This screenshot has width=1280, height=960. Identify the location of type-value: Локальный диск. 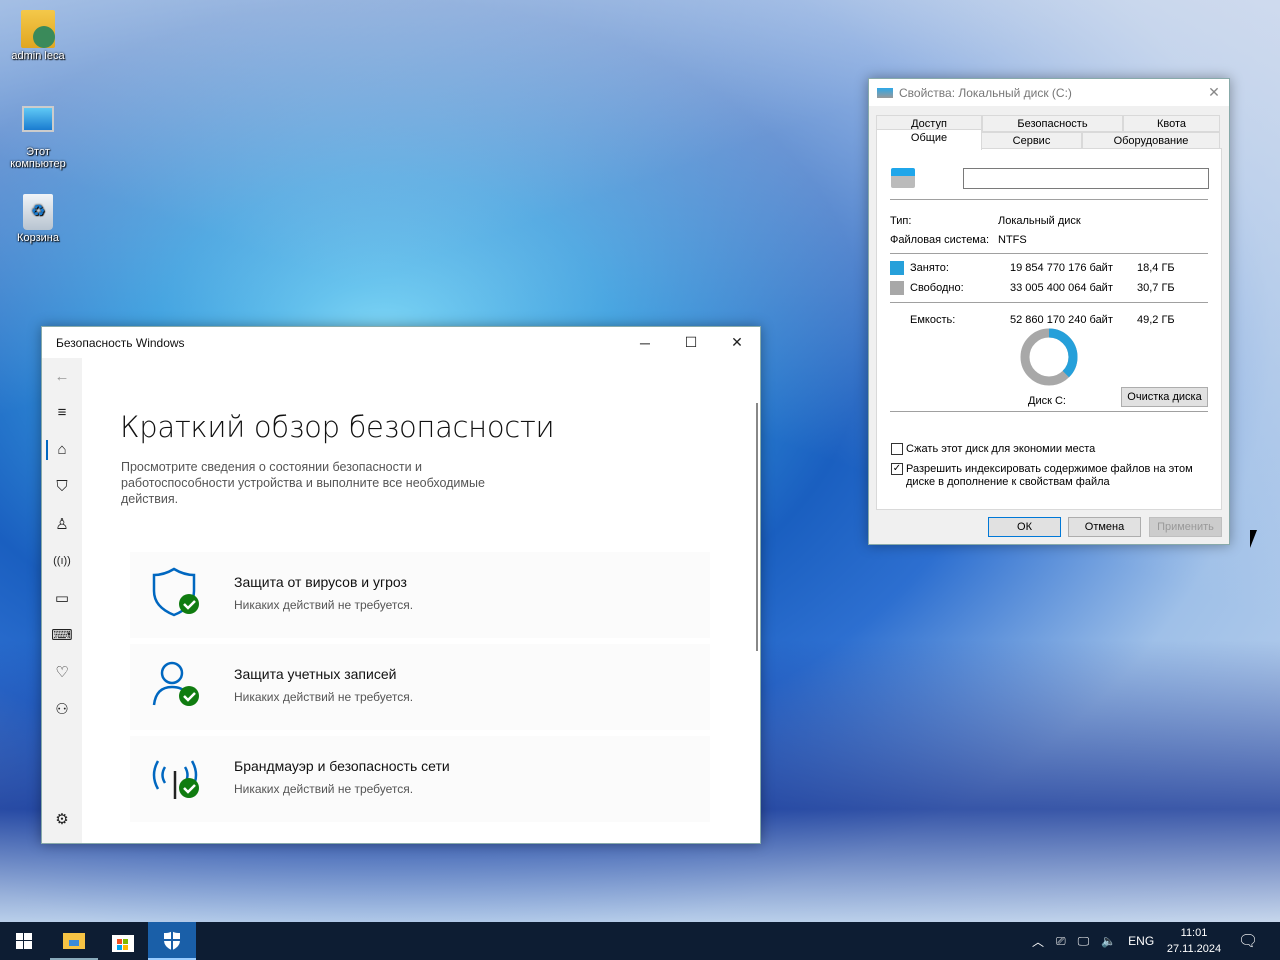
(1039, 221).